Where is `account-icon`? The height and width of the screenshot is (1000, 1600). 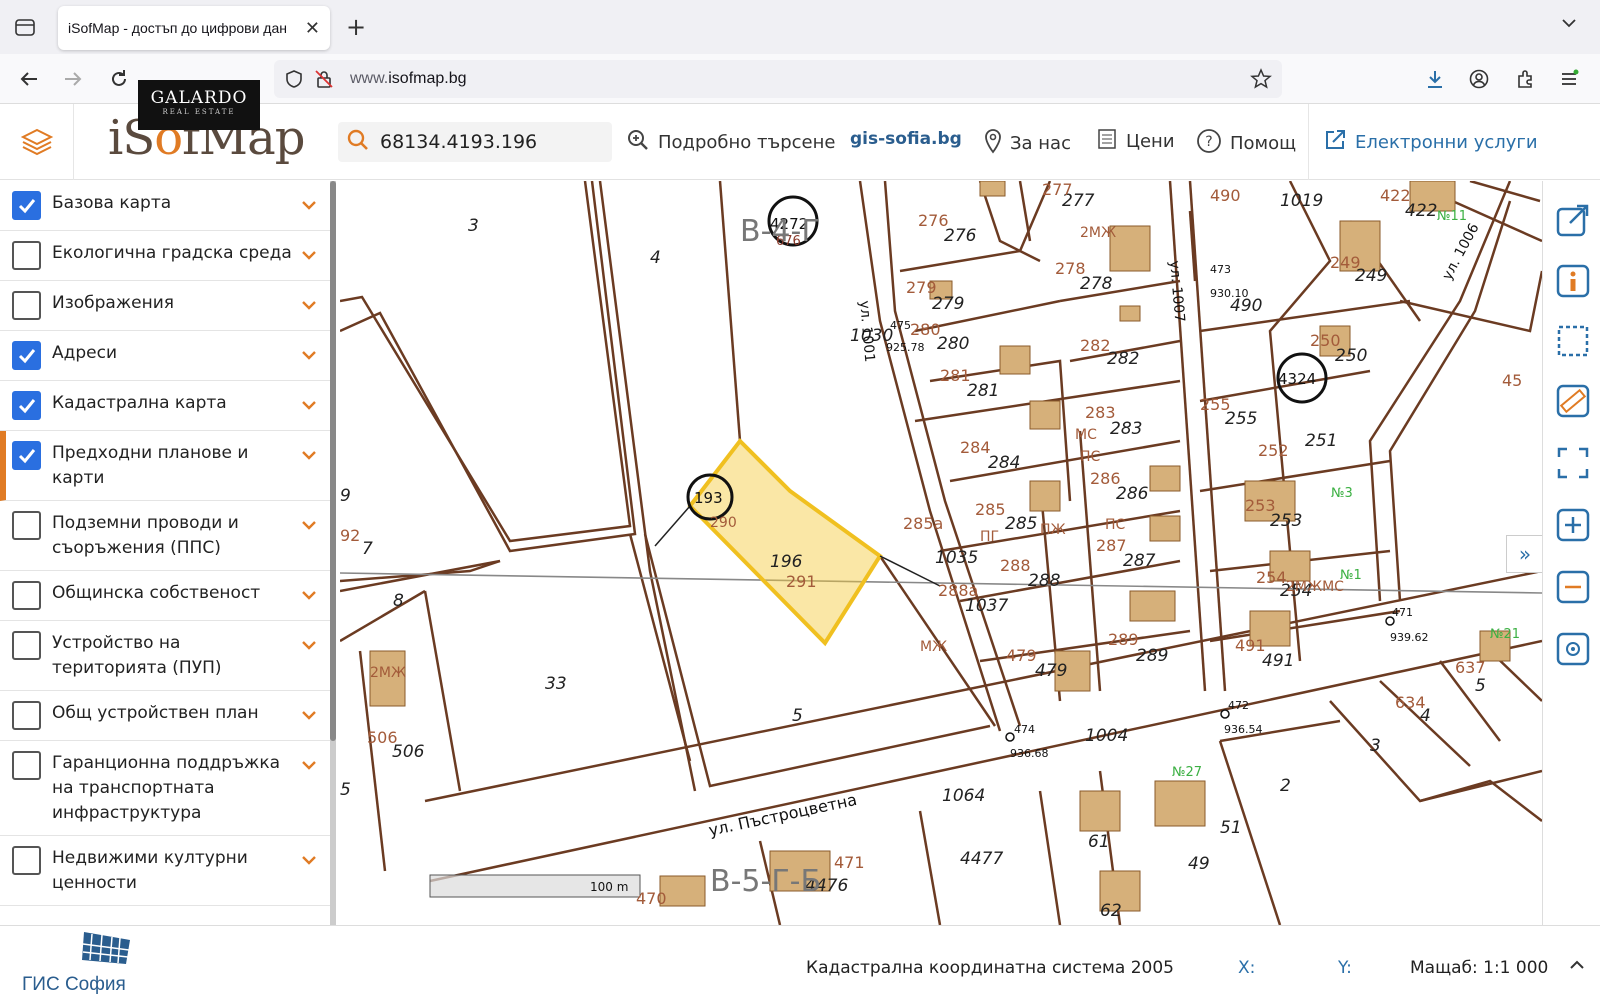
account-icon is located at coordinates (1479, 79).